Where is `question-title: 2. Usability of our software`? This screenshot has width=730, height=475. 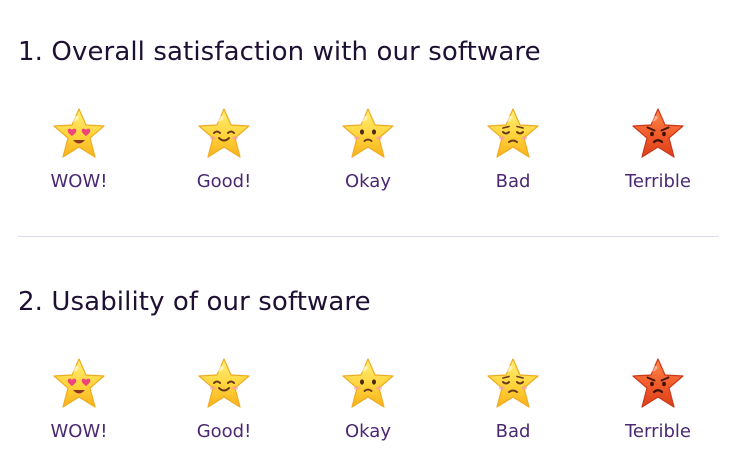
question-title: 2. Usability of our software is located at coordinates (194, 302).